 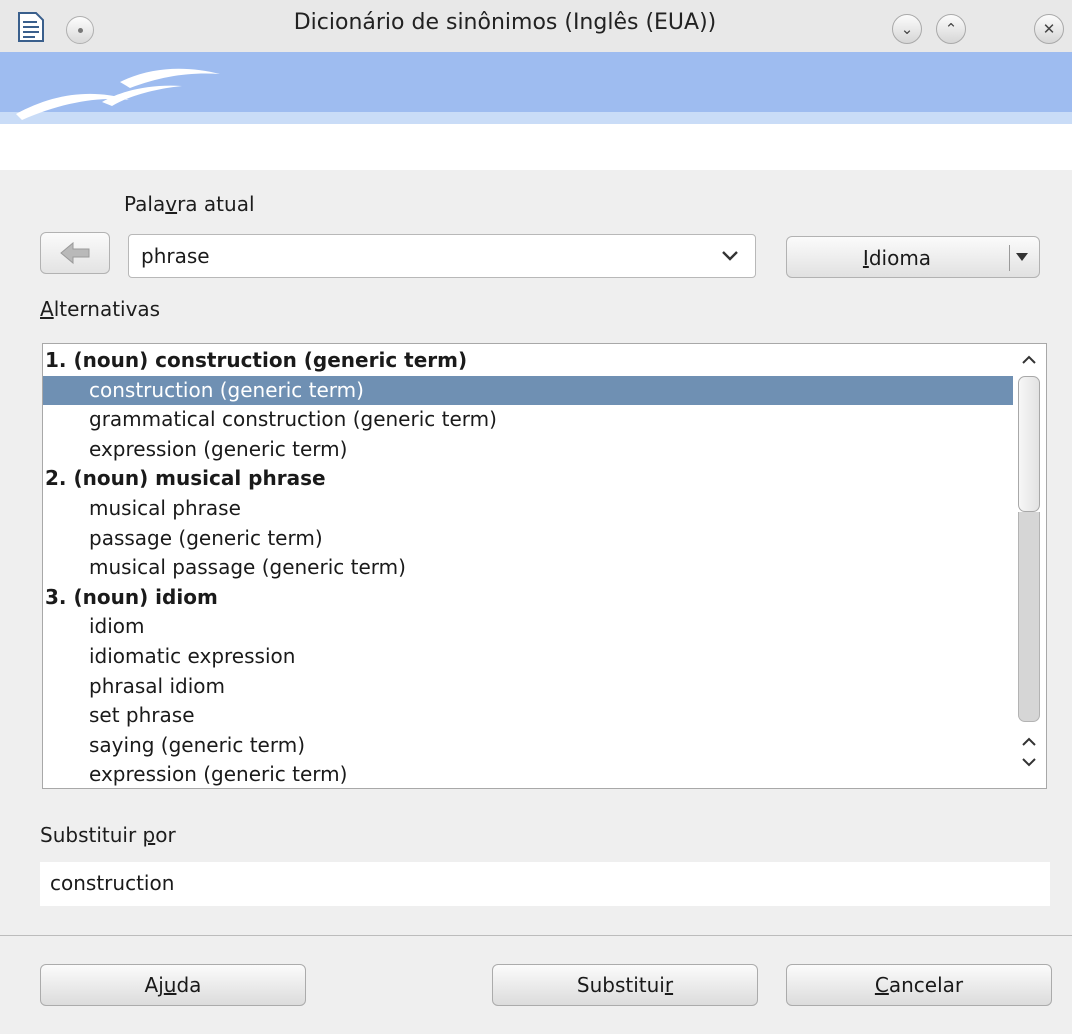 I want to click on banner-white-area, so click(x=536, y=147).